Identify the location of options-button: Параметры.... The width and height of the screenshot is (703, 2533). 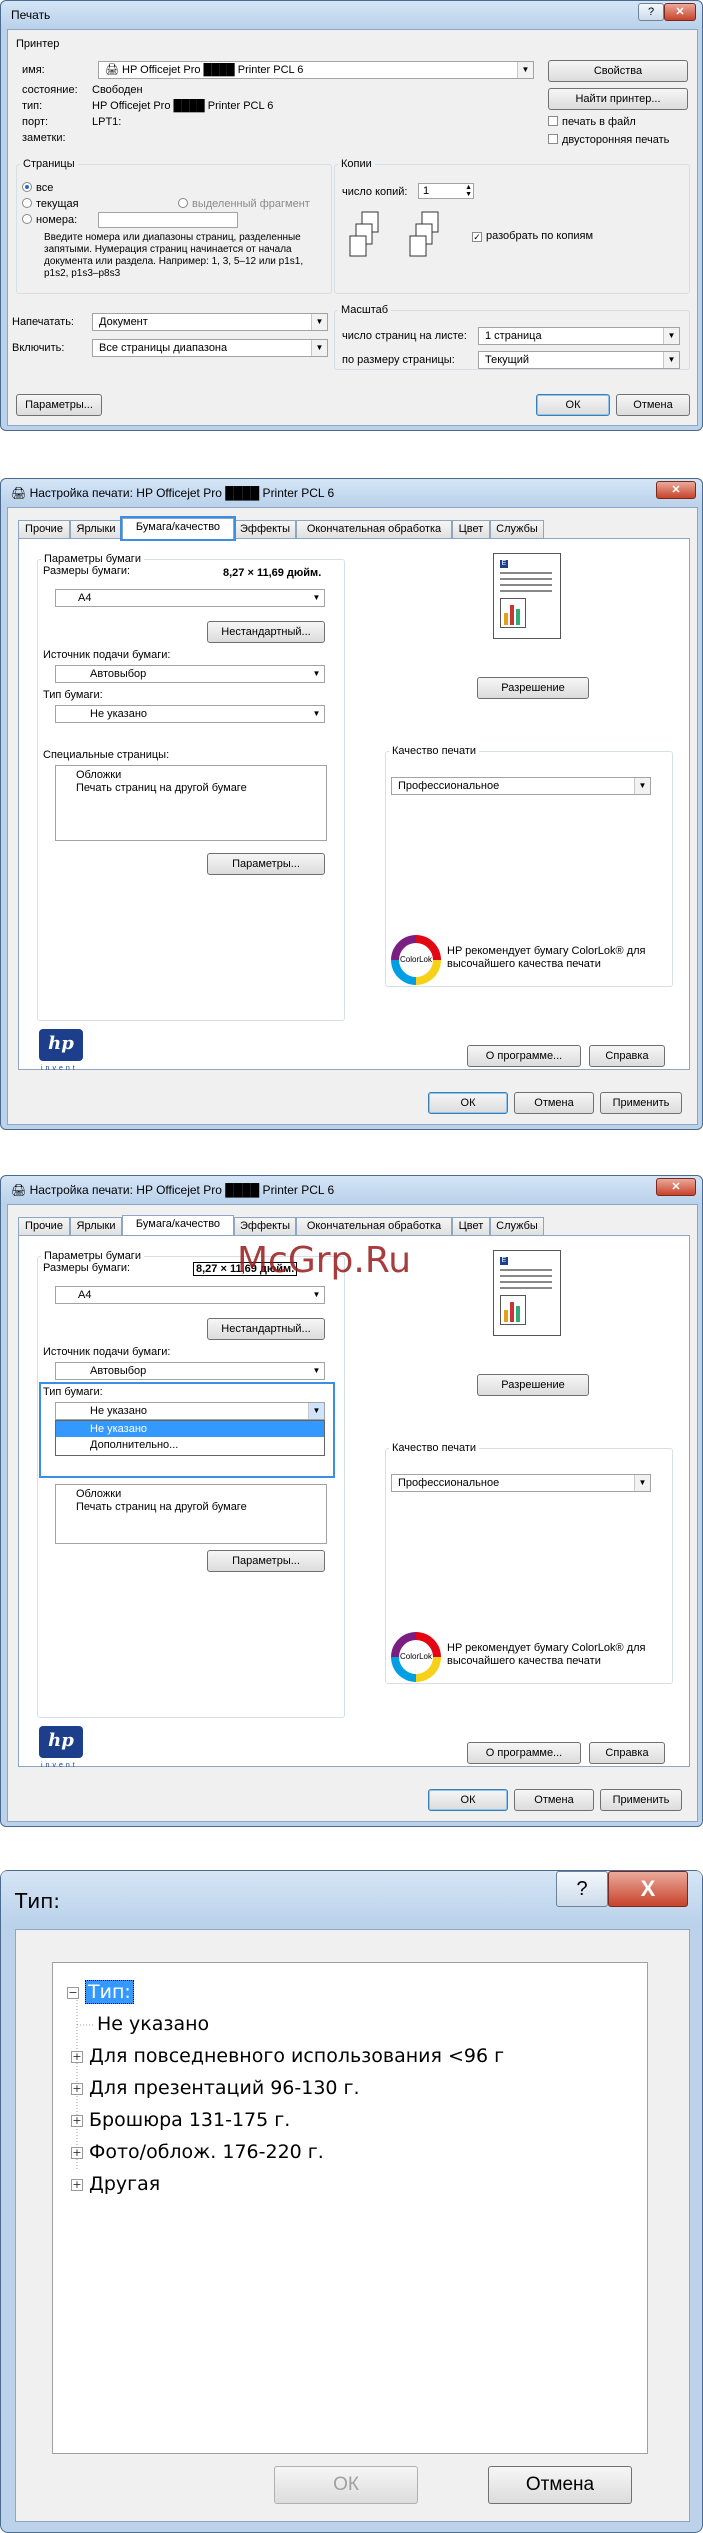
(59, 405).